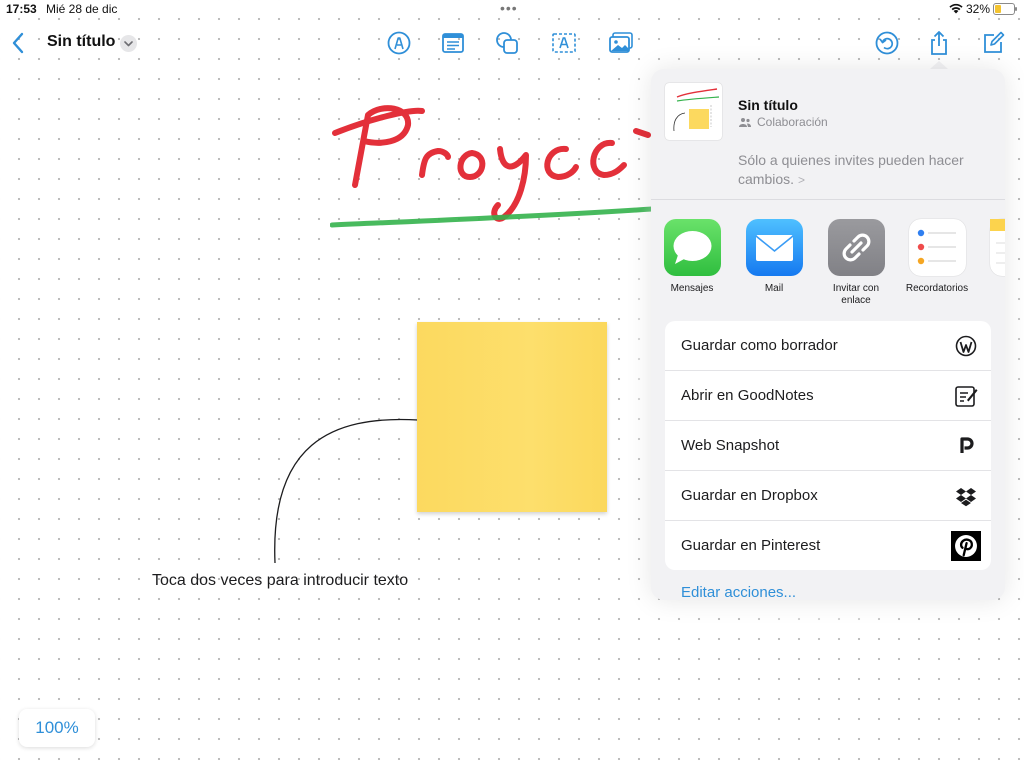 This screenshot has width=1024, height=768. What do you see at coordinates (856, 294) in the screenshot?
I see `app-label: Invitar con enlace` at bounding box center [856, 294].